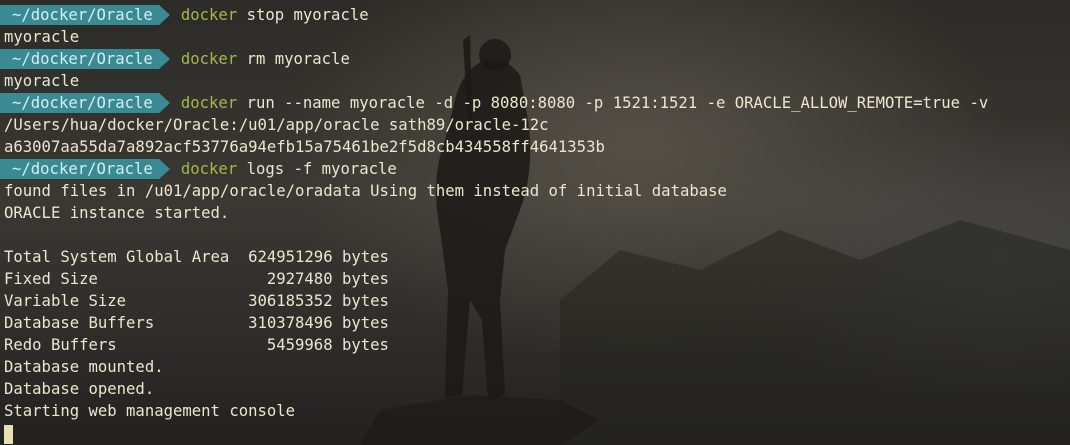 This screenshot has height=445, width=1070. I want to click on output-line: Database opened., so click(79, 389).